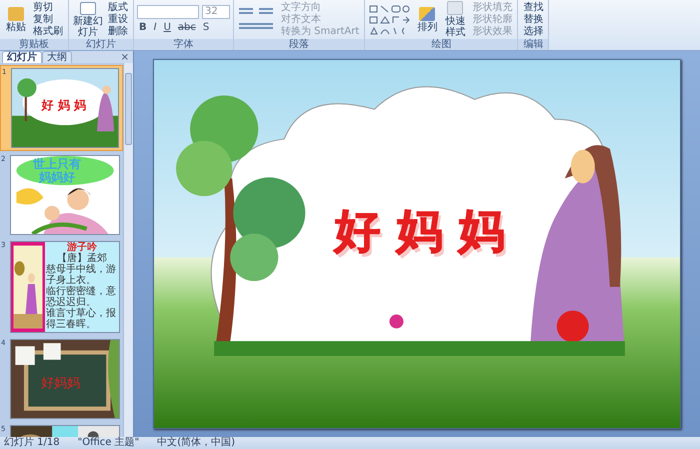 This screenshot has height=449, width=700. I want to click on group-label: 编辑, so click(533, 44).